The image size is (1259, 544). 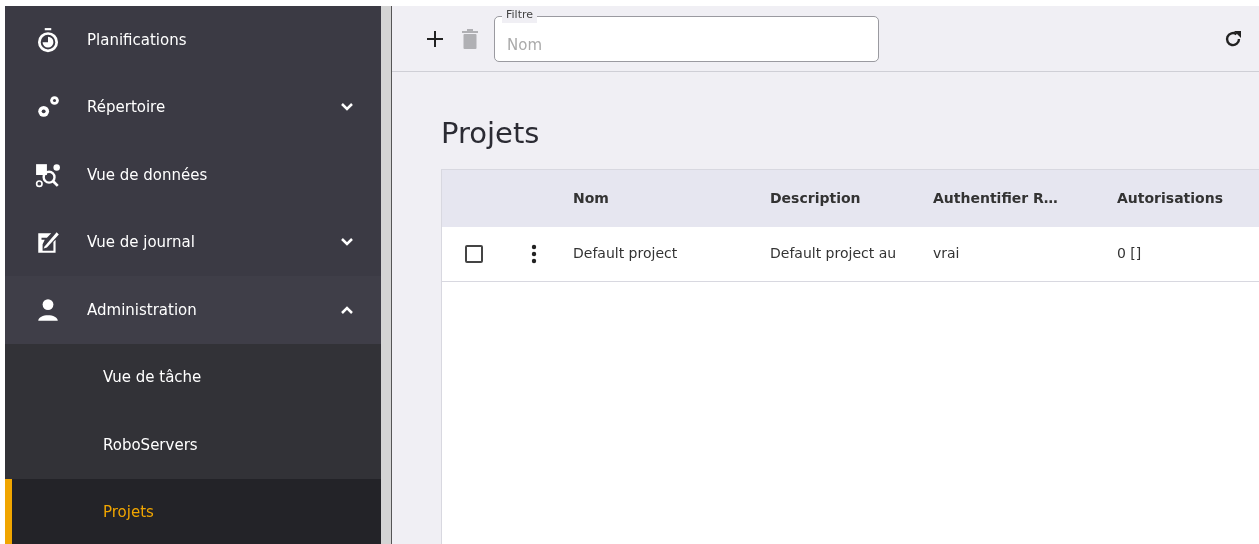 I want to click on column-header: Nom, so click(x=591, y=198).